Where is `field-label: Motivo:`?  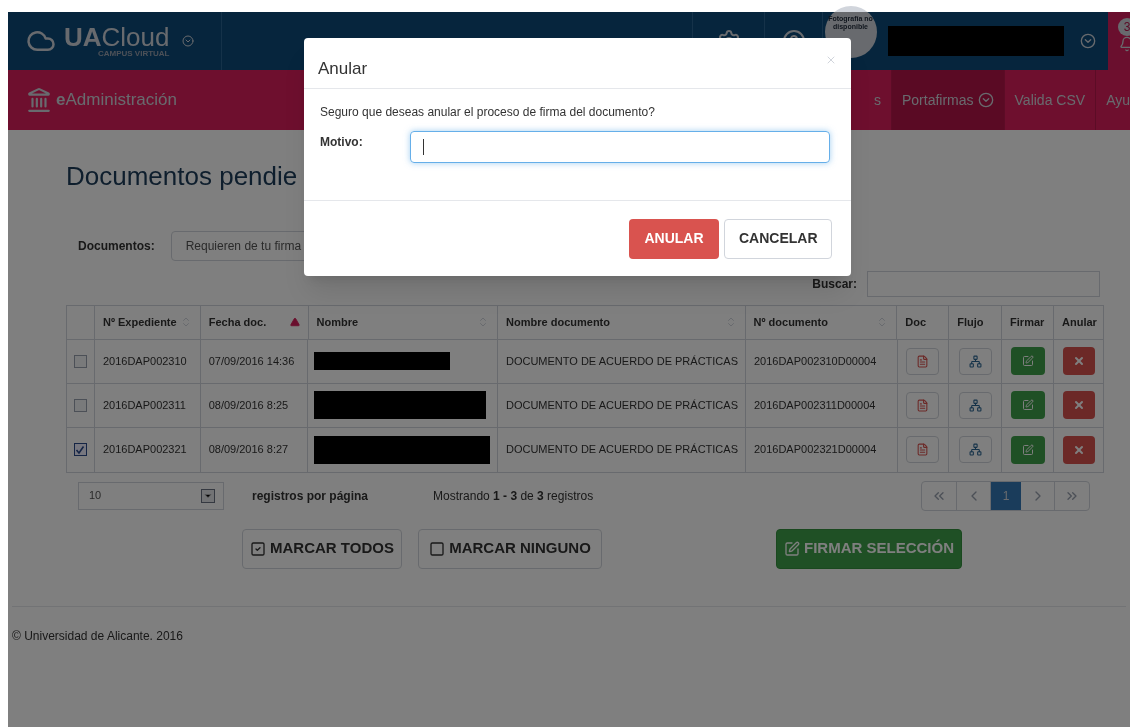
field-label: Motivo: is located at coordinates (342, 142).